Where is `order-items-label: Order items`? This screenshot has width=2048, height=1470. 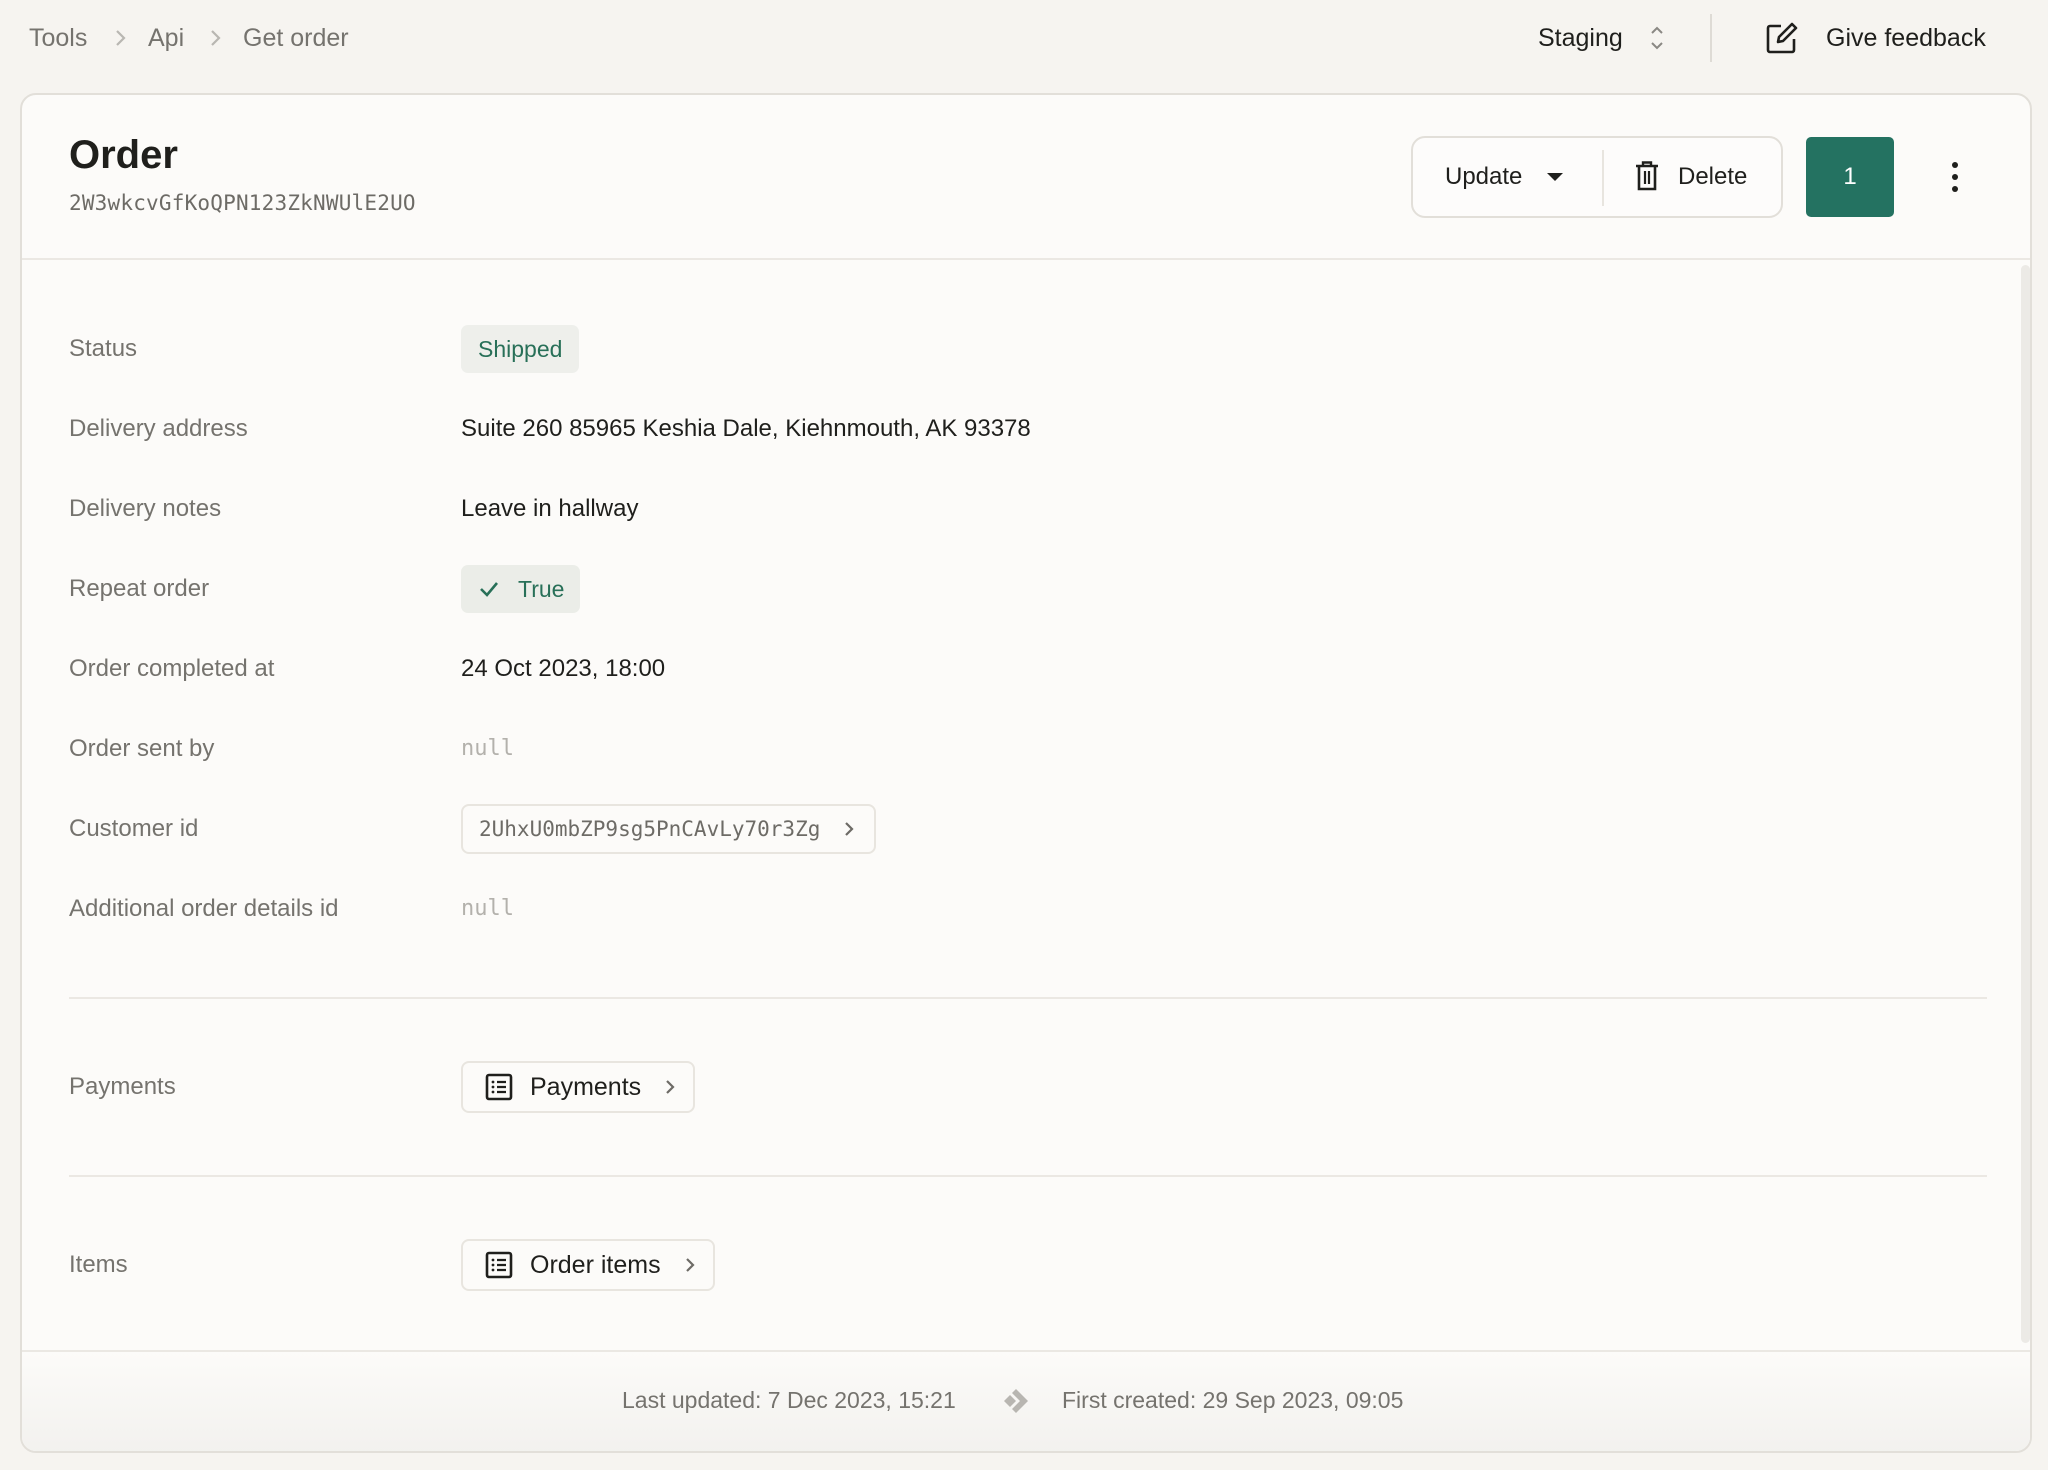 order-items-label: Order items is located at coordinates (595, 1264).